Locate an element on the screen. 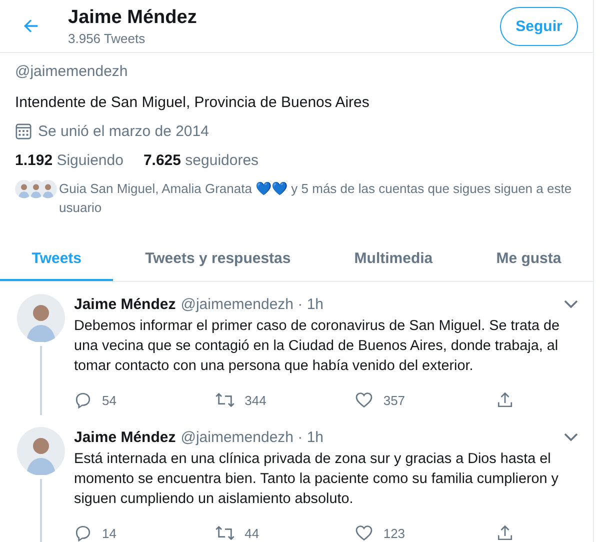  profile-handle: @jaimemendezh is located at coordinates (72, 71).